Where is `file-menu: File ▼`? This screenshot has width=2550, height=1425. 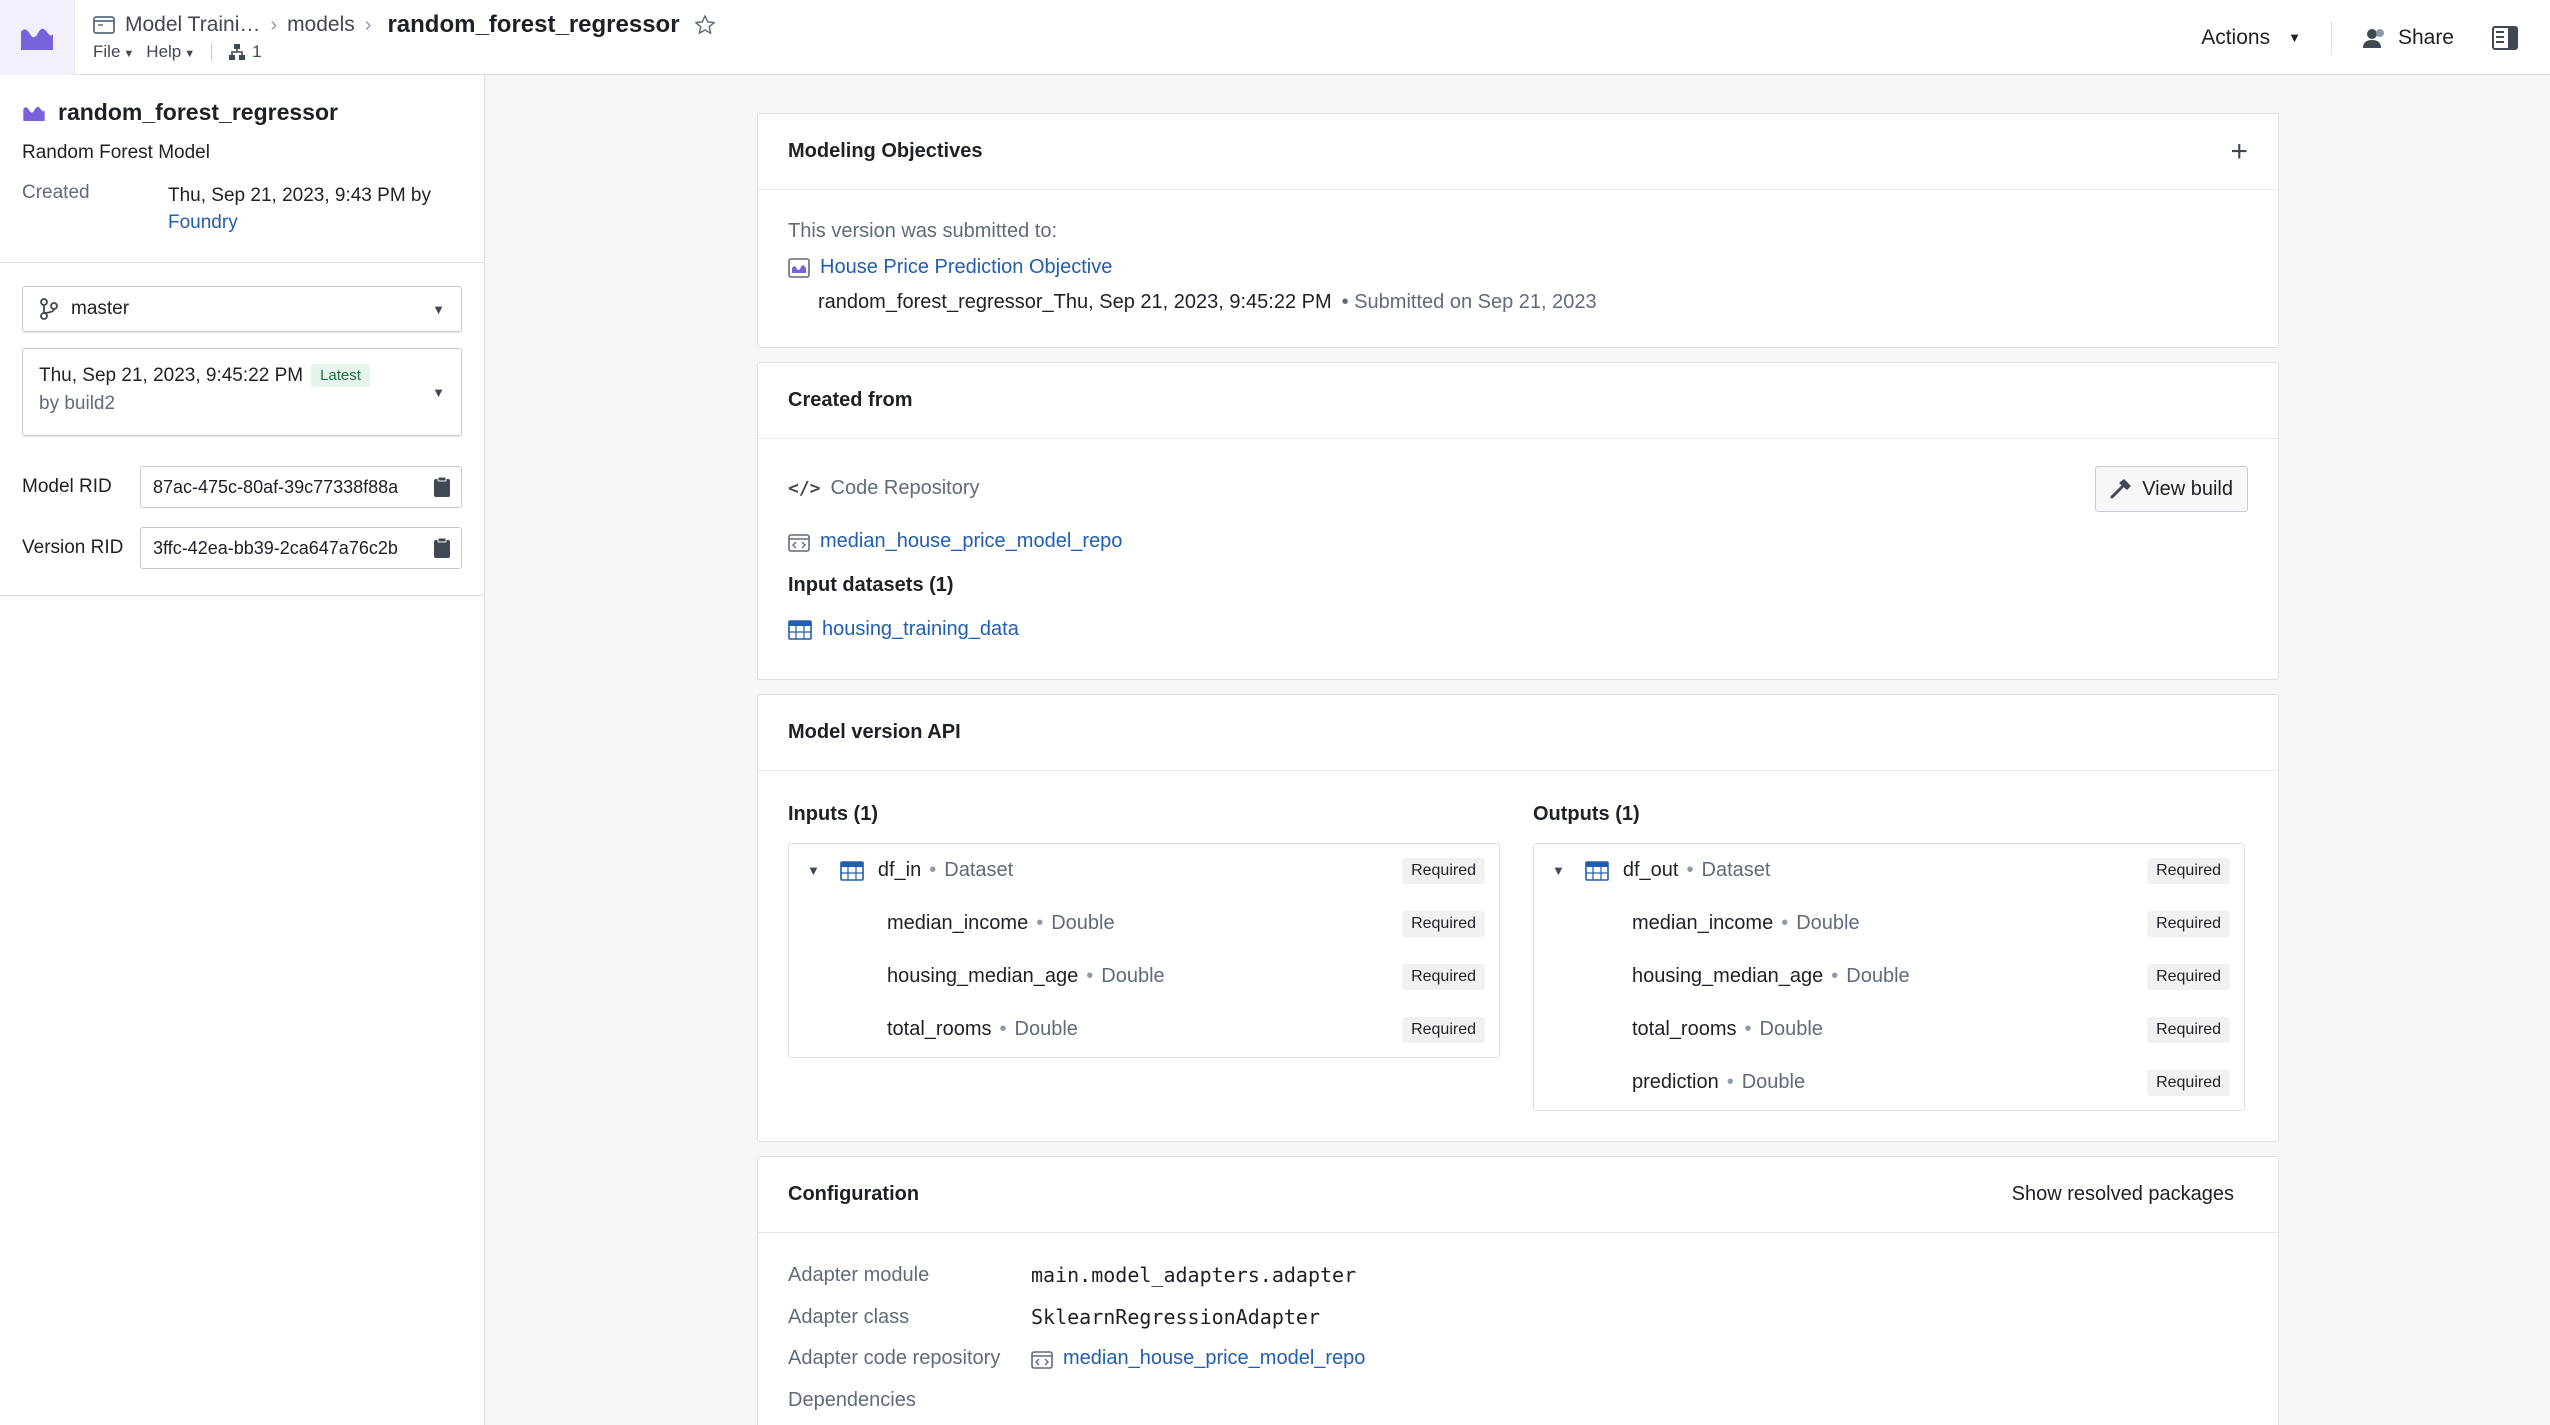 file-menu: File ▼ is located at coordinates (113, 52).